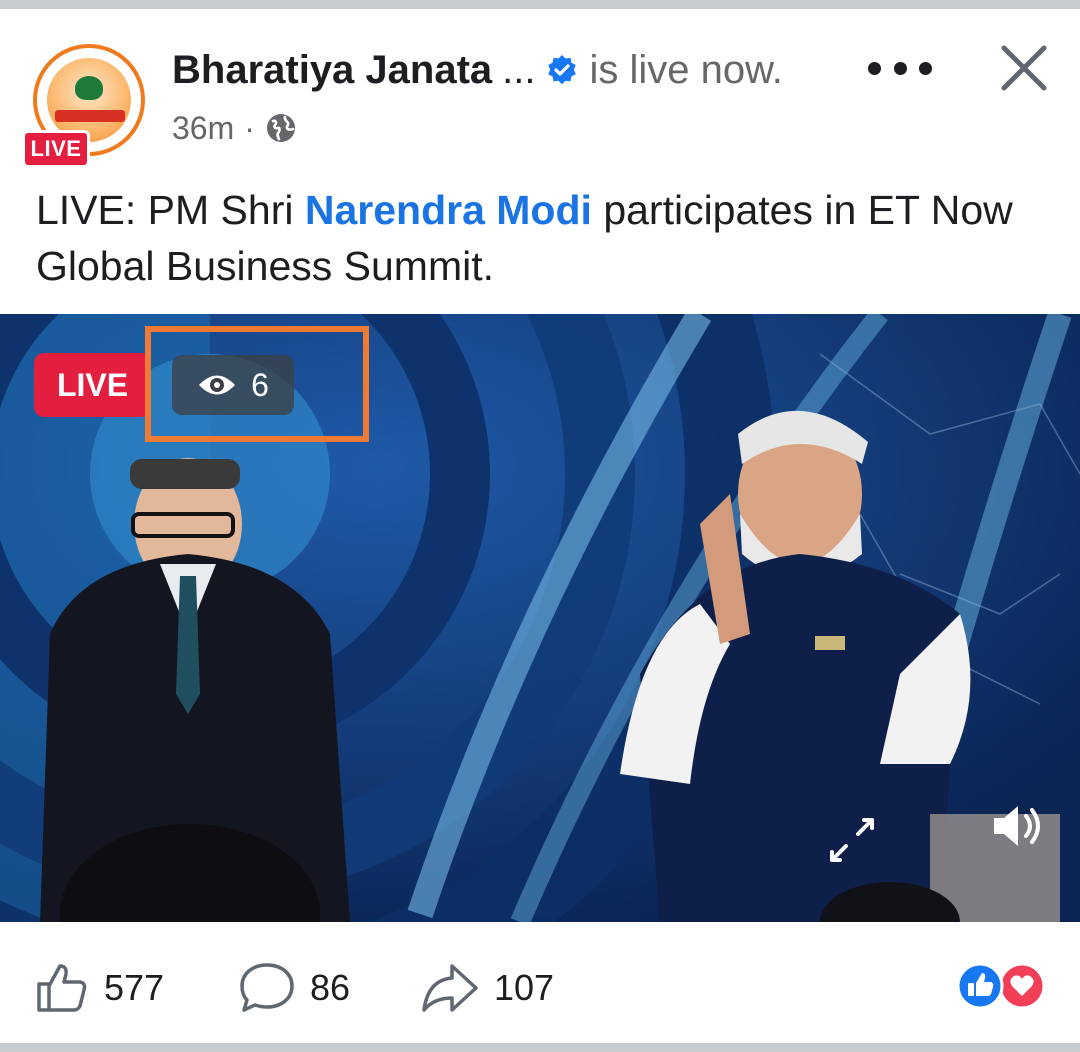 This screenshot has height=1052, width=1080. Describe the element at coordinates (561, 70) in the screenshot. I see `verified-badge-icon` at that location.